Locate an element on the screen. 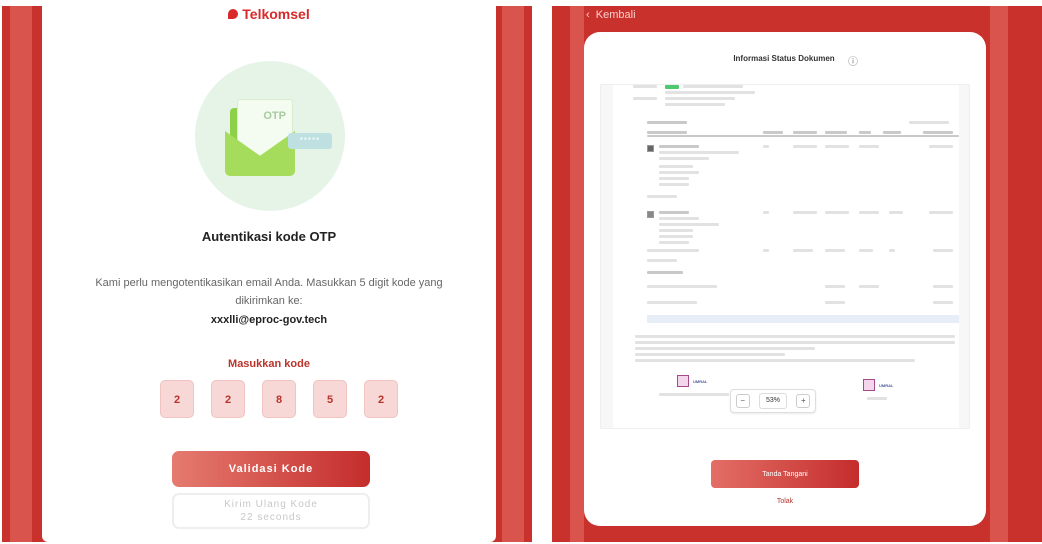 The width and height of the screenshot is (1042, 544). otp-input-group: 2 2 8 5 2 is located at coordinates (279, 399).